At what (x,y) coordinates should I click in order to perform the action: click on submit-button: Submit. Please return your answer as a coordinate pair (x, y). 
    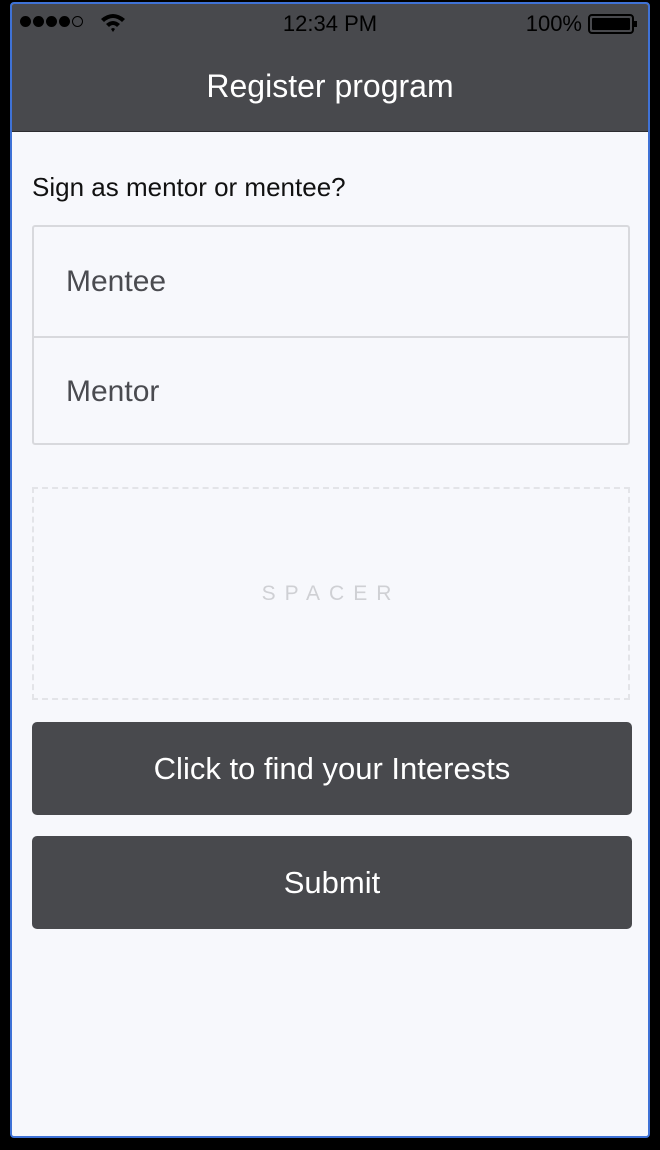
    Looking at the image, I should click on (332, 882).